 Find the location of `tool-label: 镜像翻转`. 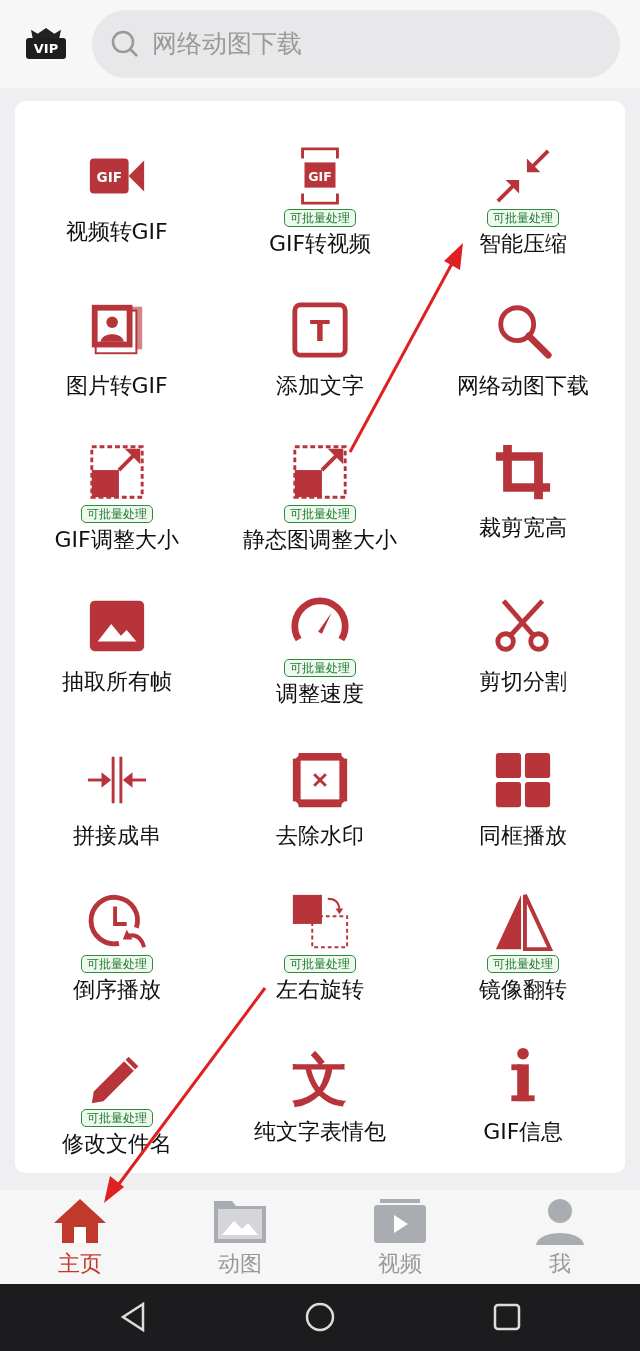

tool-label: 镜像翻转 is located at coordinates (523, 989).